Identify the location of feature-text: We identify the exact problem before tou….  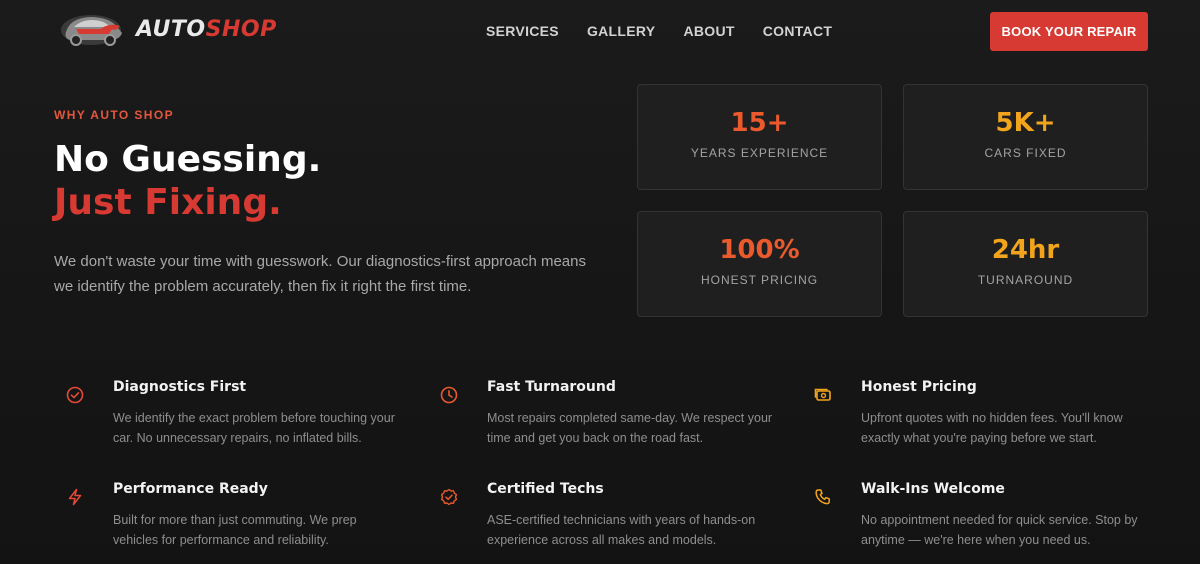
(254, 428).